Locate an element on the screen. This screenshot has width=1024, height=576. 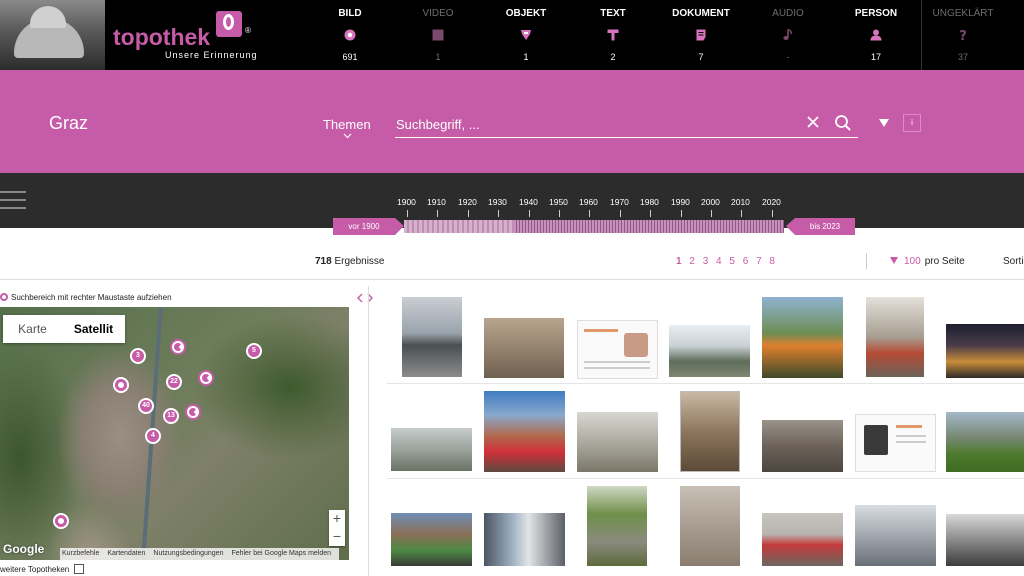
place-title: Graz is located at coordinates (68, 123).